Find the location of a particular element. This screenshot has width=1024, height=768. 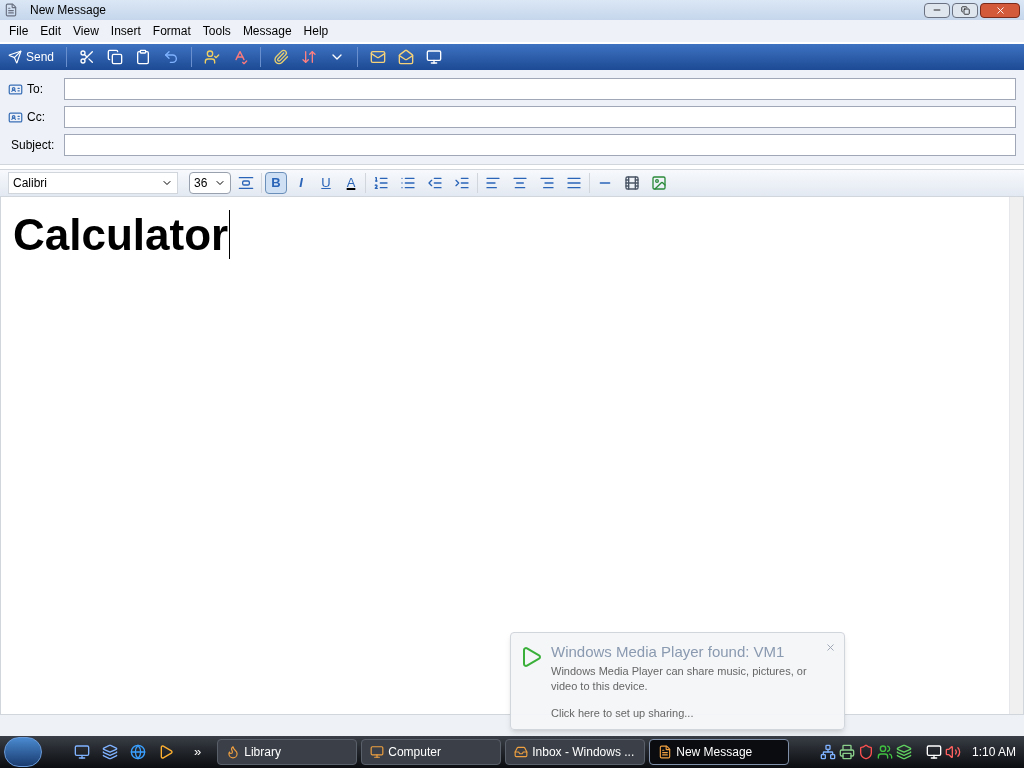

menu-item: View is located at coordinates (86, 31).